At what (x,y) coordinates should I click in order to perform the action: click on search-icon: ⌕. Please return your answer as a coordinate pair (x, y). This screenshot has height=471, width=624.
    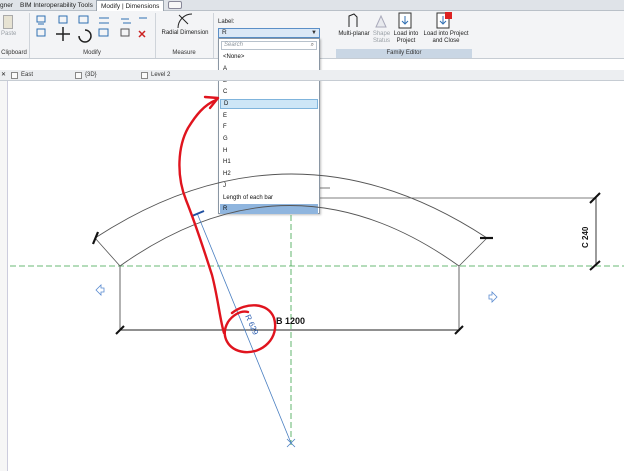
    Looking at the image, I should click on (312, 45).